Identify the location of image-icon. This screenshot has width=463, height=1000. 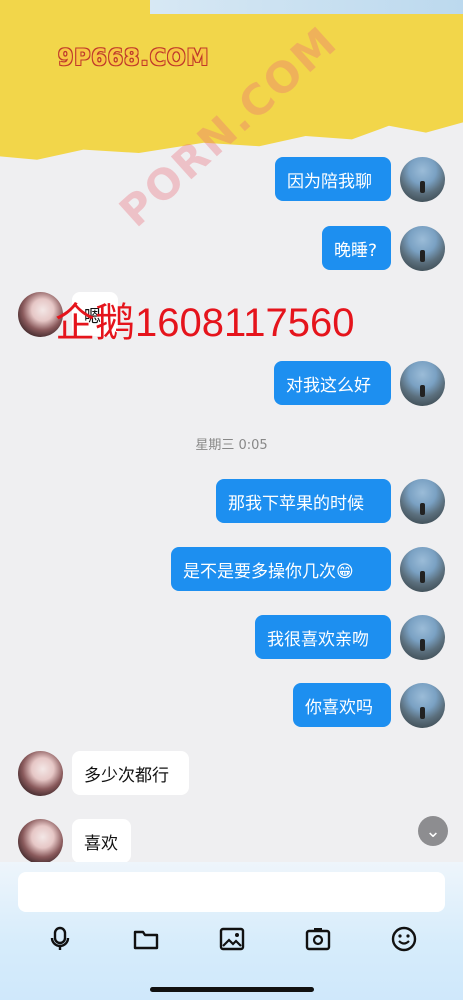
(232, 939).